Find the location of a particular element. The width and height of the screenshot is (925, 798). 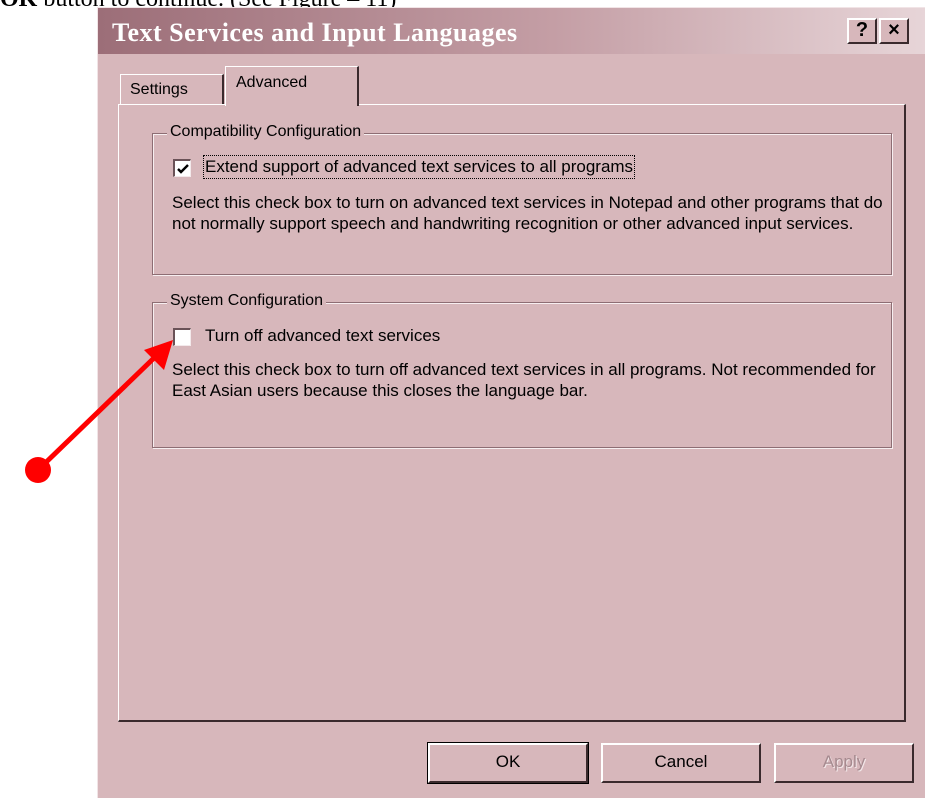

title-bar: Text Services and Input Languages ? × is located at coordinates (511, 31).